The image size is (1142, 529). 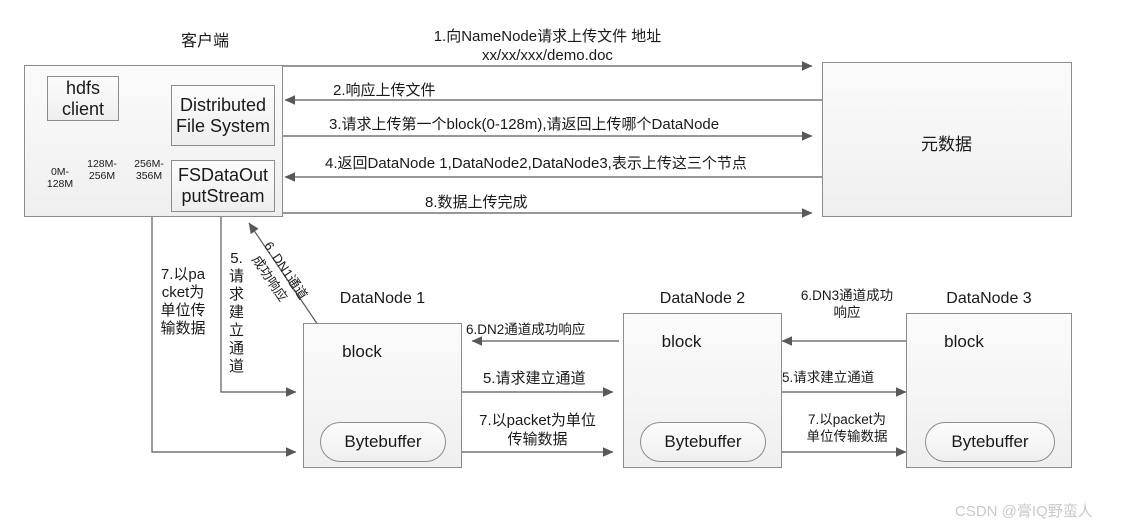 What do you see at coordinates (828, 377) in the screenshot?
I see `dn2-dn3-request-label: 5.请求建立通道` at bounding box center [828, 377].